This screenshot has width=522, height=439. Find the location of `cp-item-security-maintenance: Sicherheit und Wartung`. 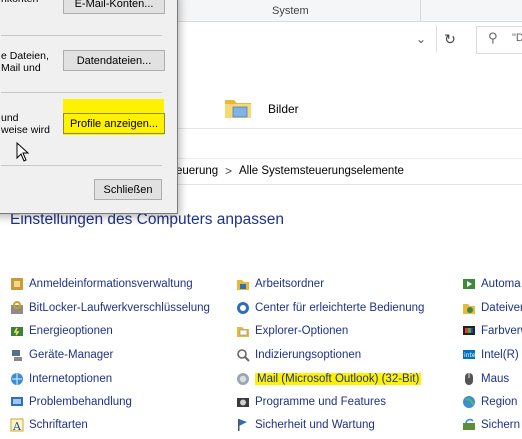

cp-item-security-maintenance: Sicherheit und Wartung is located at coordinates (305, 425).